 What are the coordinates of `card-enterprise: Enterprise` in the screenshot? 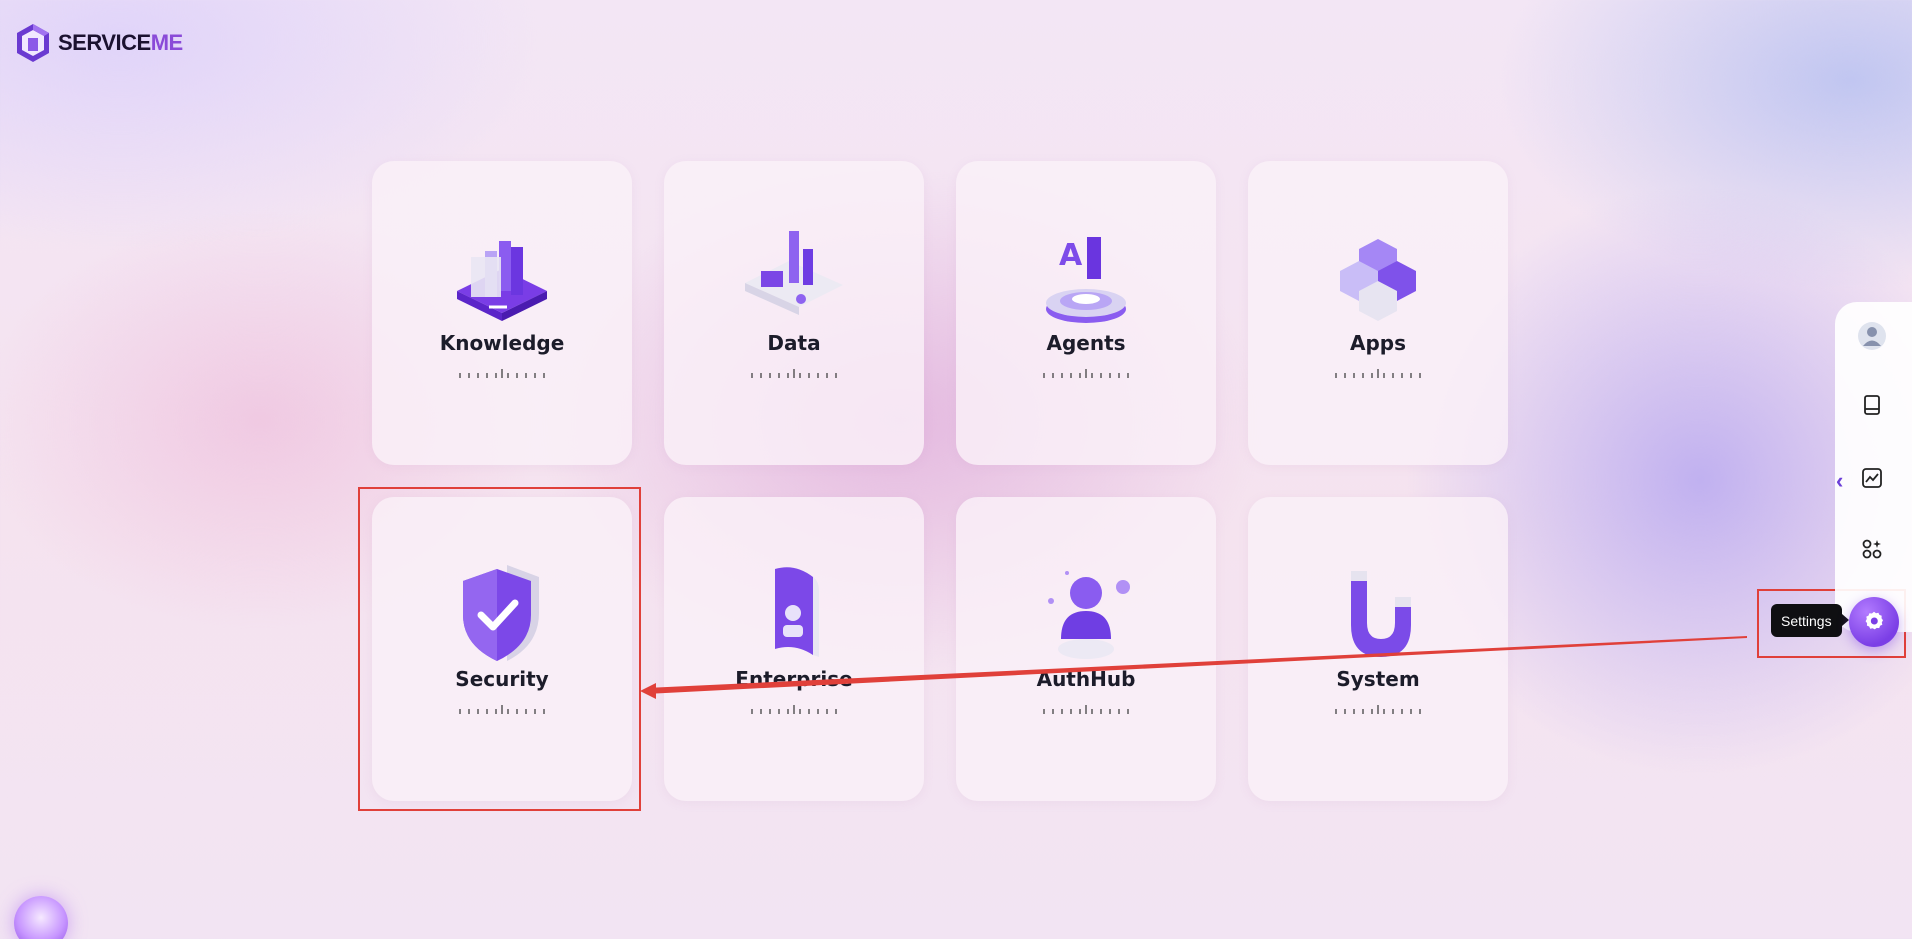 It's located at (794, 649).